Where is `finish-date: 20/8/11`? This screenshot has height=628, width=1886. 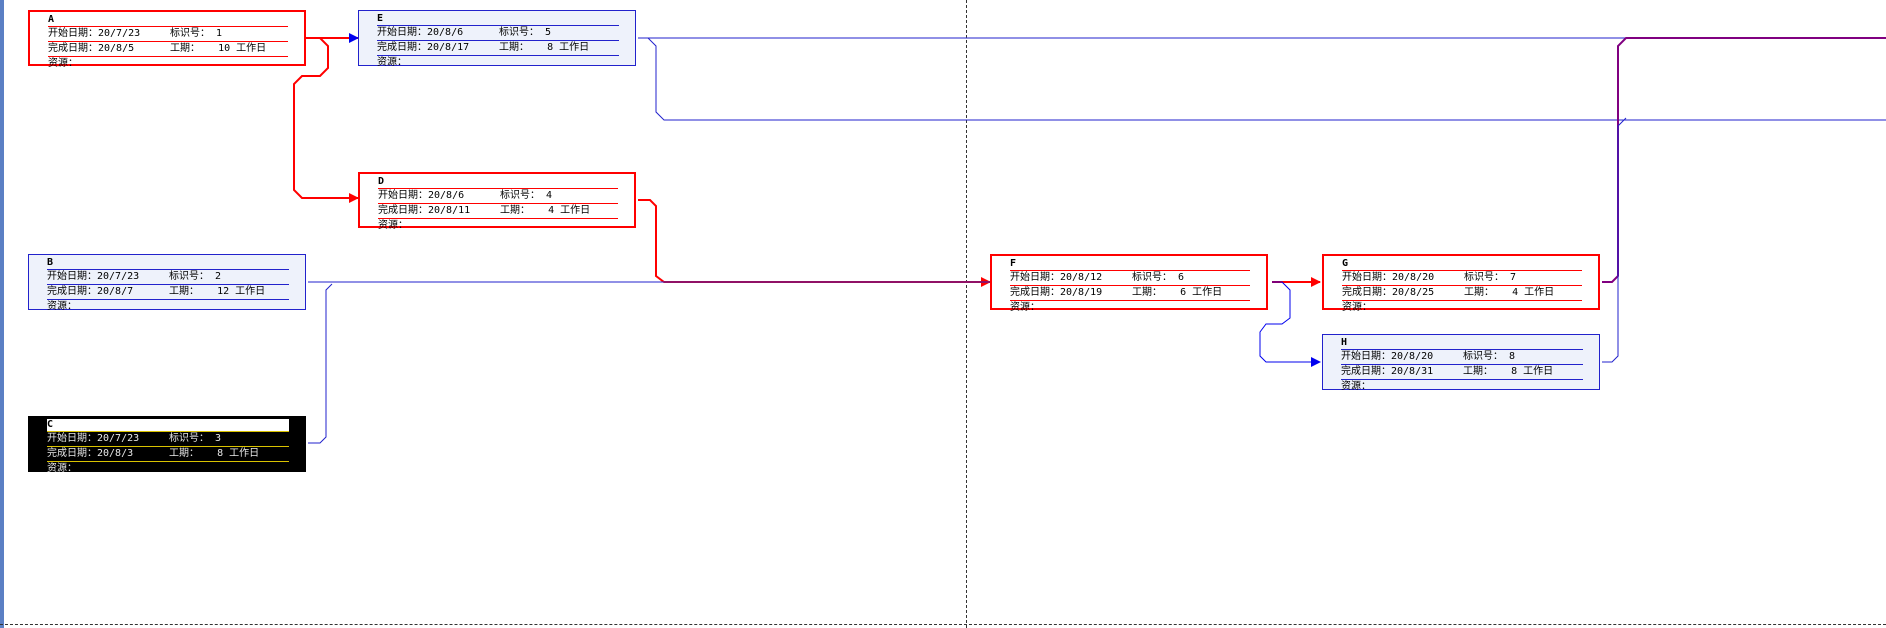
finish-date: 20/8/11 is located at coordinates (449, 210).